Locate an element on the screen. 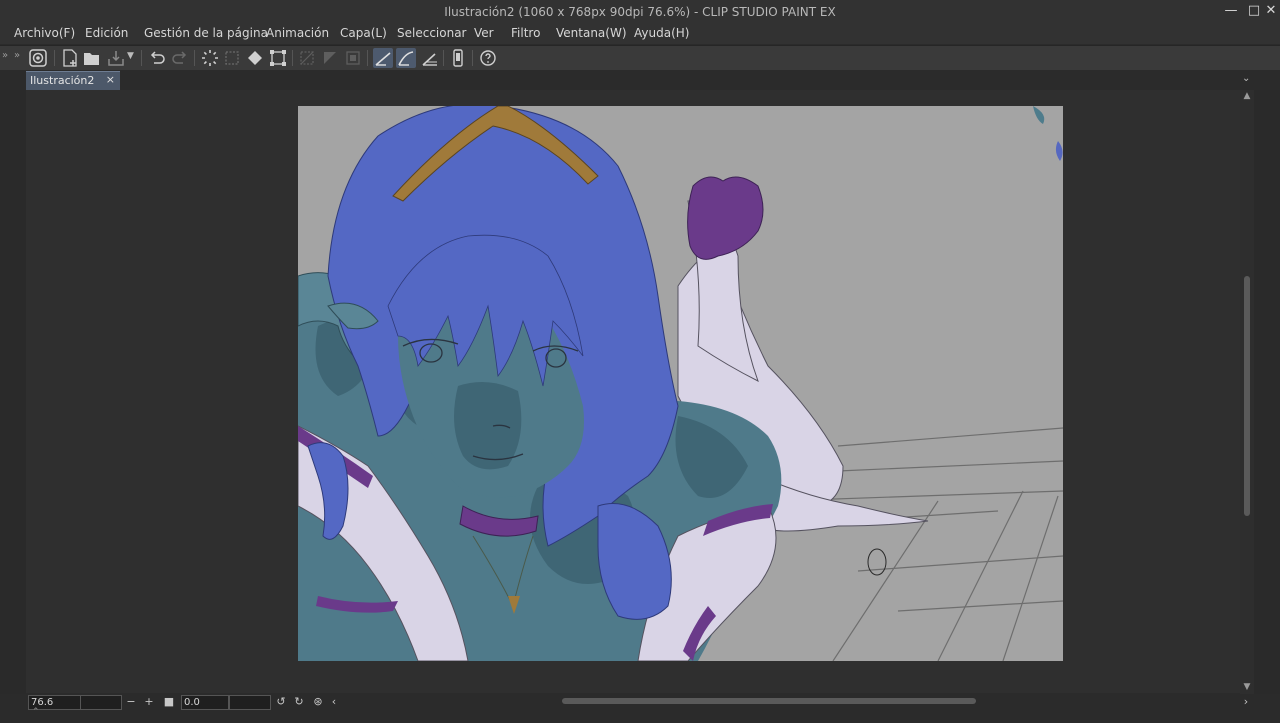  zoom-in-button: + is located at coordinates (149, 701).